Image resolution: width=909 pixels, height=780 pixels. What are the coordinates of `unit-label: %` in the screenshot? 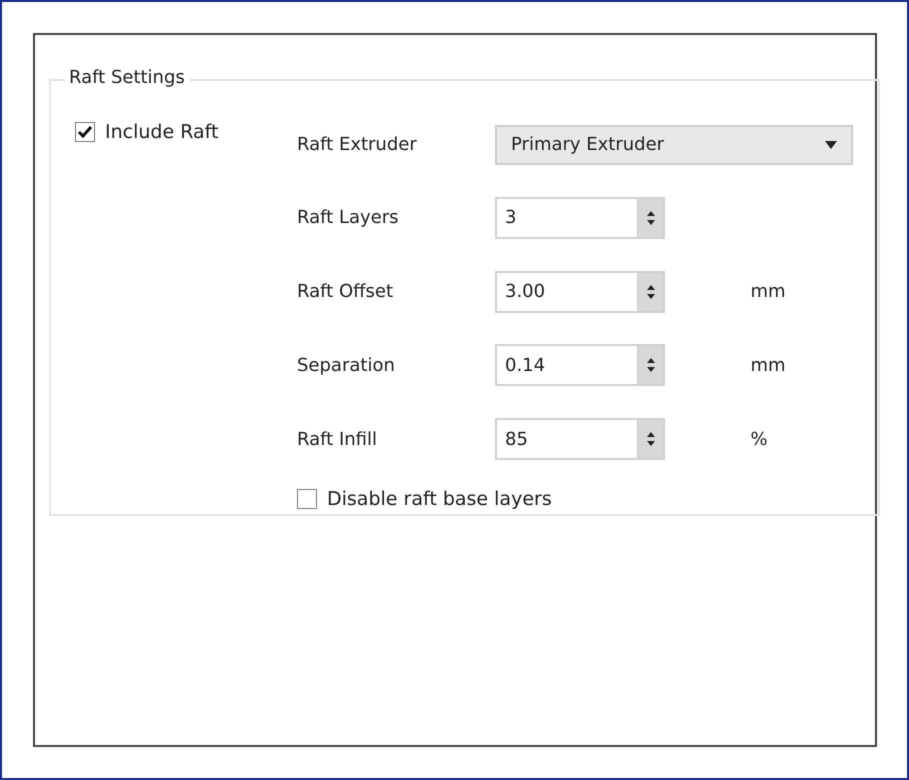 It's located at (759, 439).